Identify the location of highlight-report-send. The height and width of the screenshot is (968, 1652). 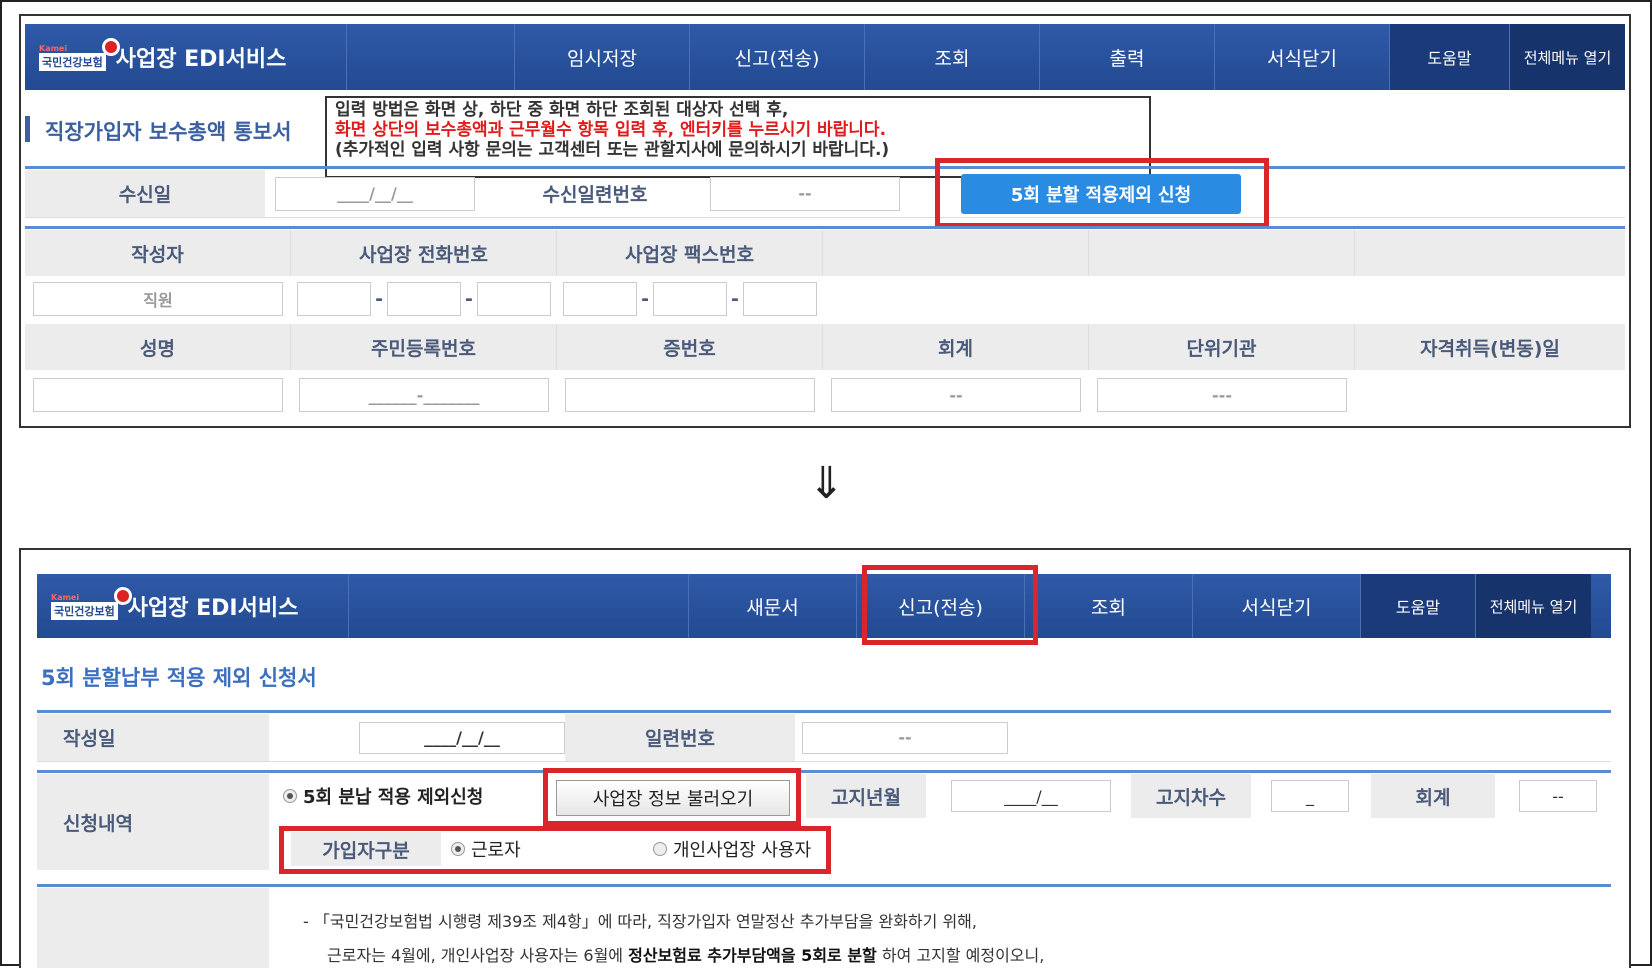
(950, 605).